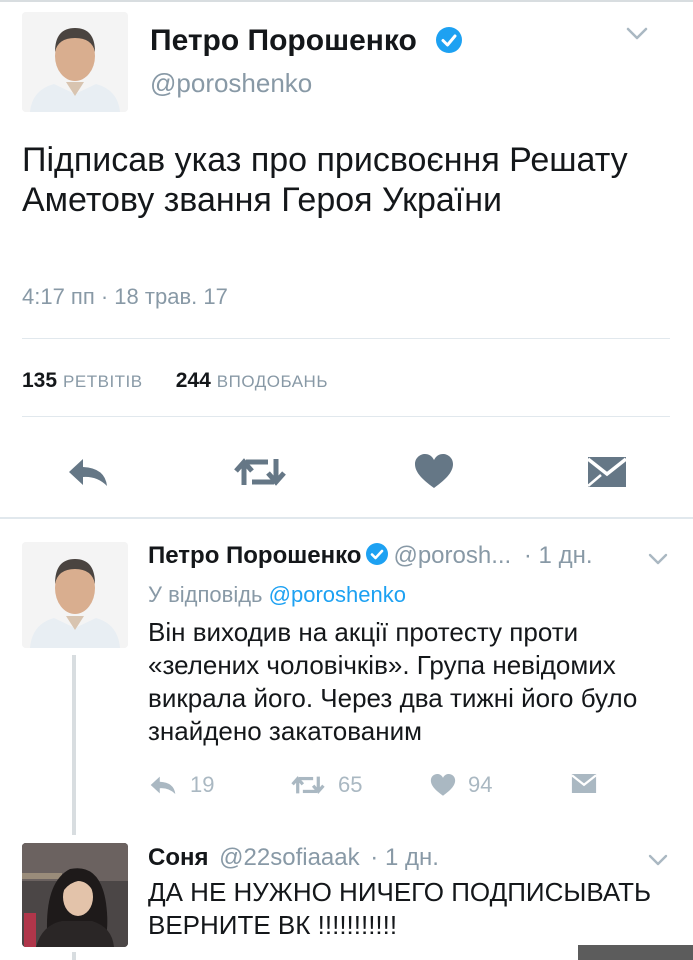 Image resolution: width=693 pixels, height=960 pixels. Describe the element at coordinates (40, 380) in the screenshot. I see `retweets-count: 135` at that location.